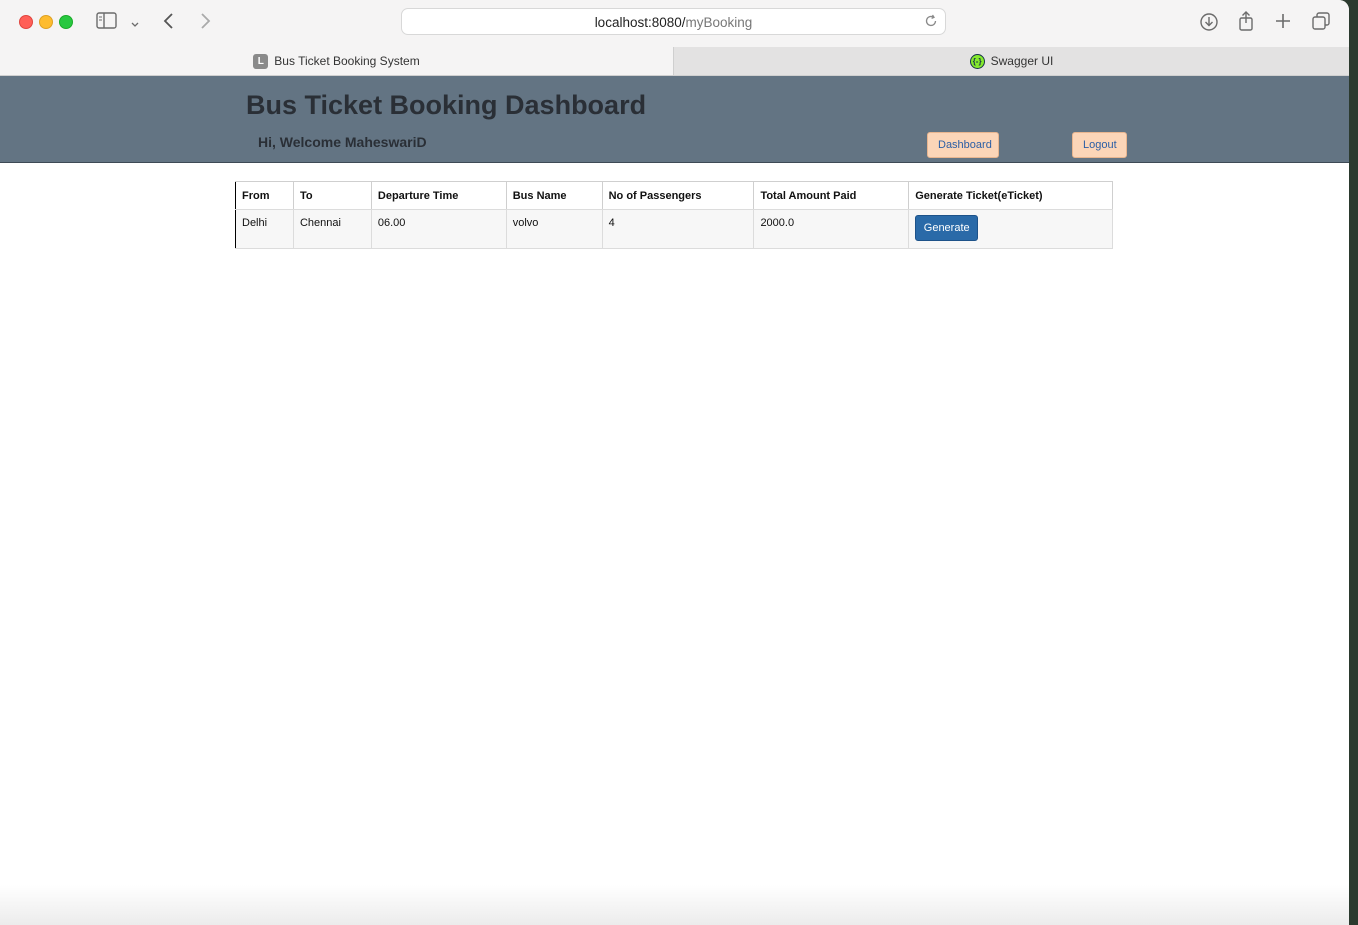 This screenshot has width=1358, height=925. I want to click on page-title: Bus Ticket Booking Dashboard, so click(446, 105).